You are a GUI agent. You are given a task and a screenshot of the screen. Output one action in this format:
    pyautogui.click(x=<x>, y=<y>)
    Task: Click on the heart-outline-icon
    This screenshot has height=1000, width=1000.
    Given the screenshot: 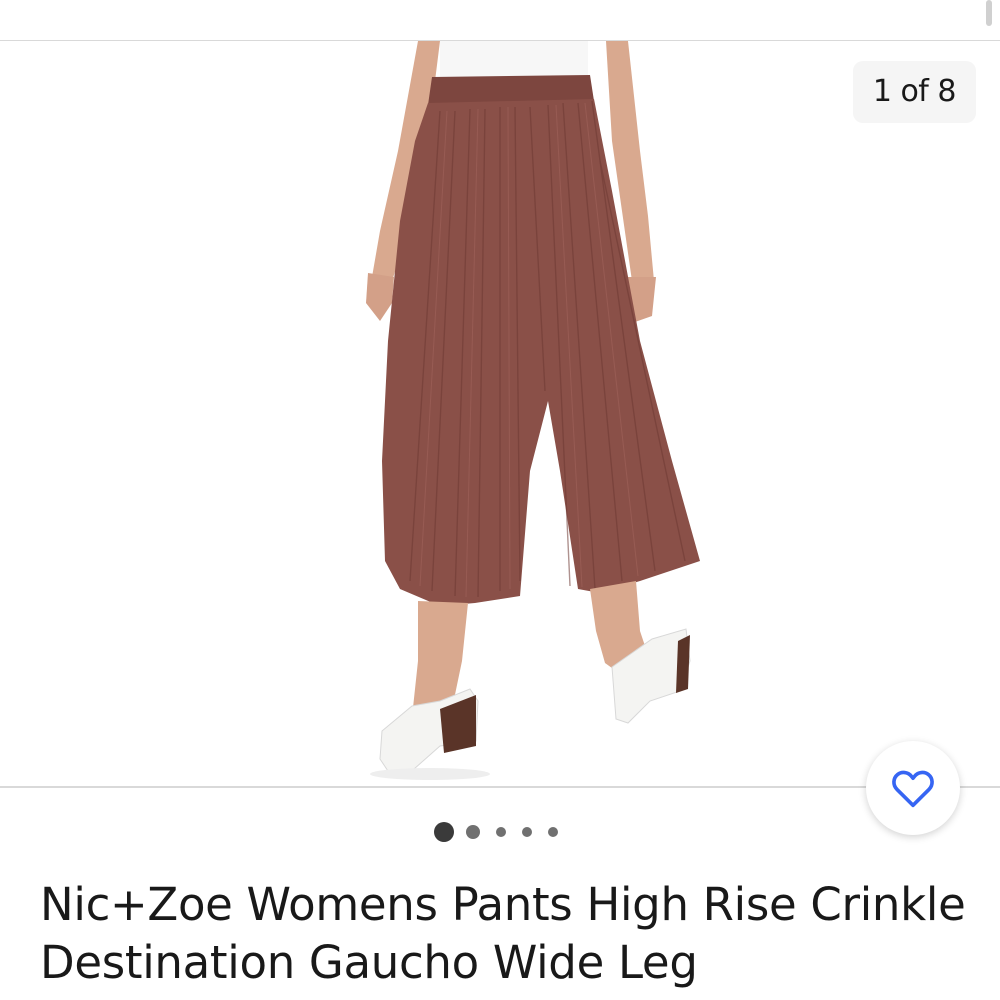 What is the action you would take?
    pyautogui.click(x=913, y=789)
    